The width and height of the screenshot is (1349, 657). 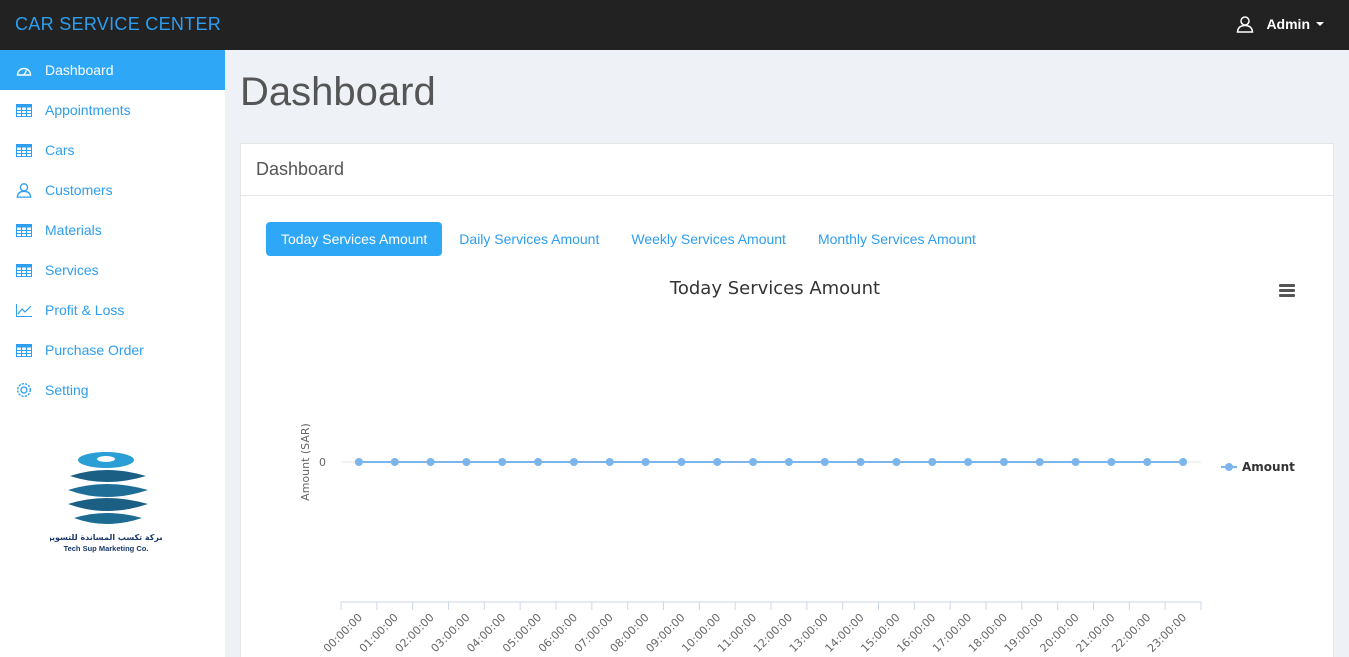 What do you see at coordinates (24, 390) in the screenshot?
I see `gear-icon` at bounding box center [24, 390].